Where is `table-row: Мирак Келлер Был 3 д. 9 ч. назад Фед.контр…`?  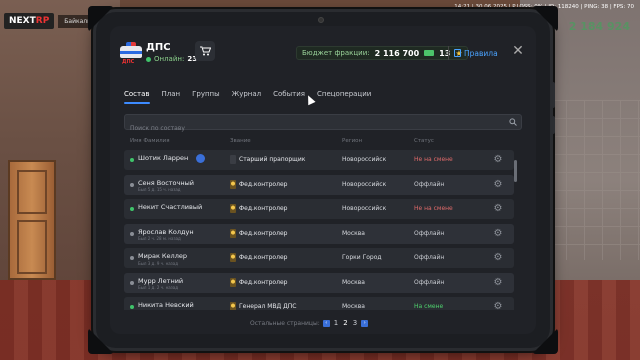
table-row: Мирак Келлер Был 3 д. 9 ч. назад Фед.контр… is located at coordinates (319, 258).